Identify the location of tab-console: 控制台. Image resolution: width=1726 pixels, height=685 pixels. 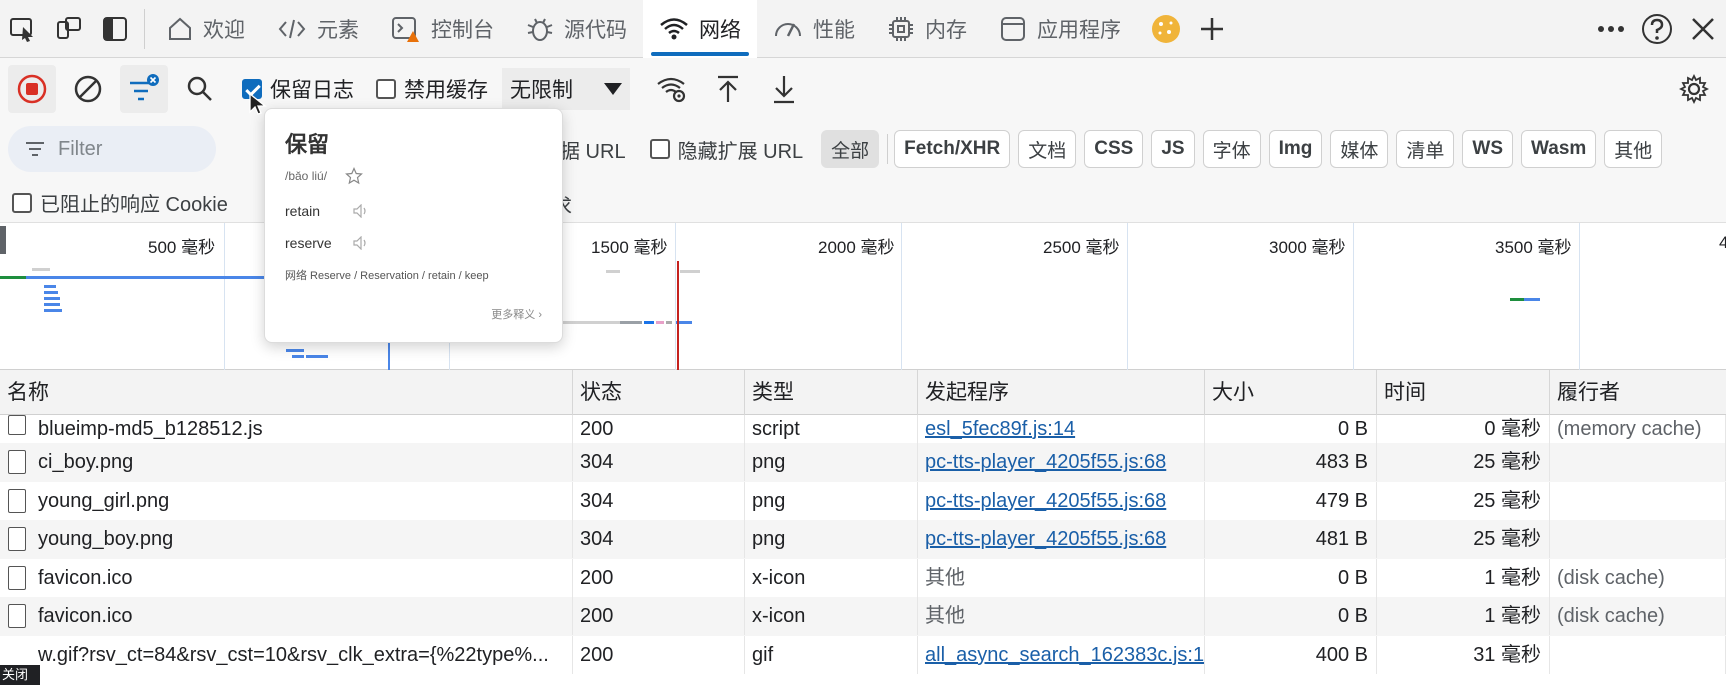
(442, 29).